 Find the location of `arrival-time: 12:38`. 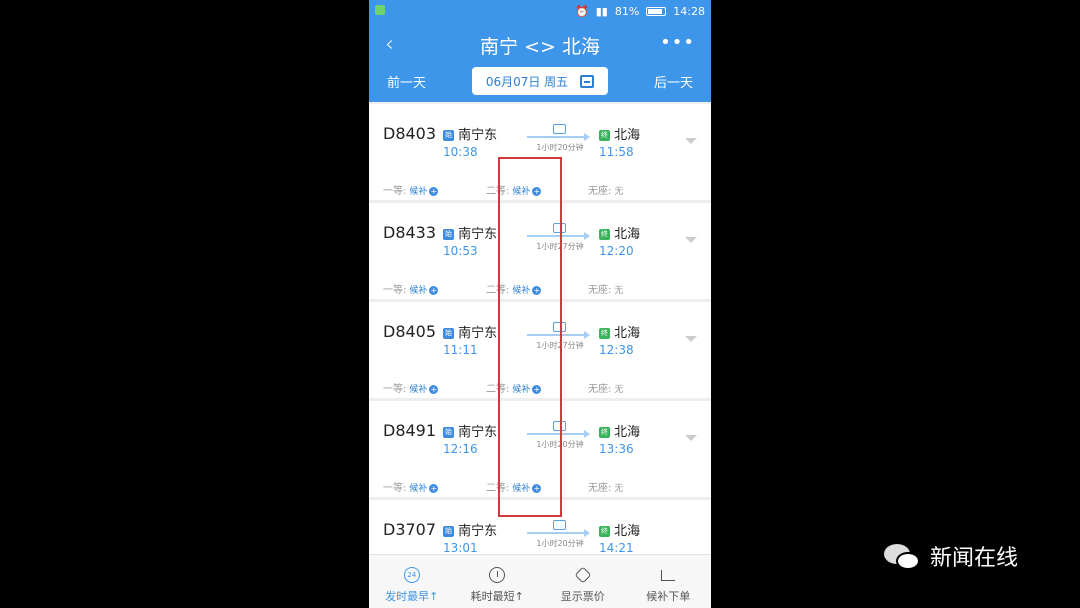

arrival-time: 12:38 is located at coordinates (616, 350).